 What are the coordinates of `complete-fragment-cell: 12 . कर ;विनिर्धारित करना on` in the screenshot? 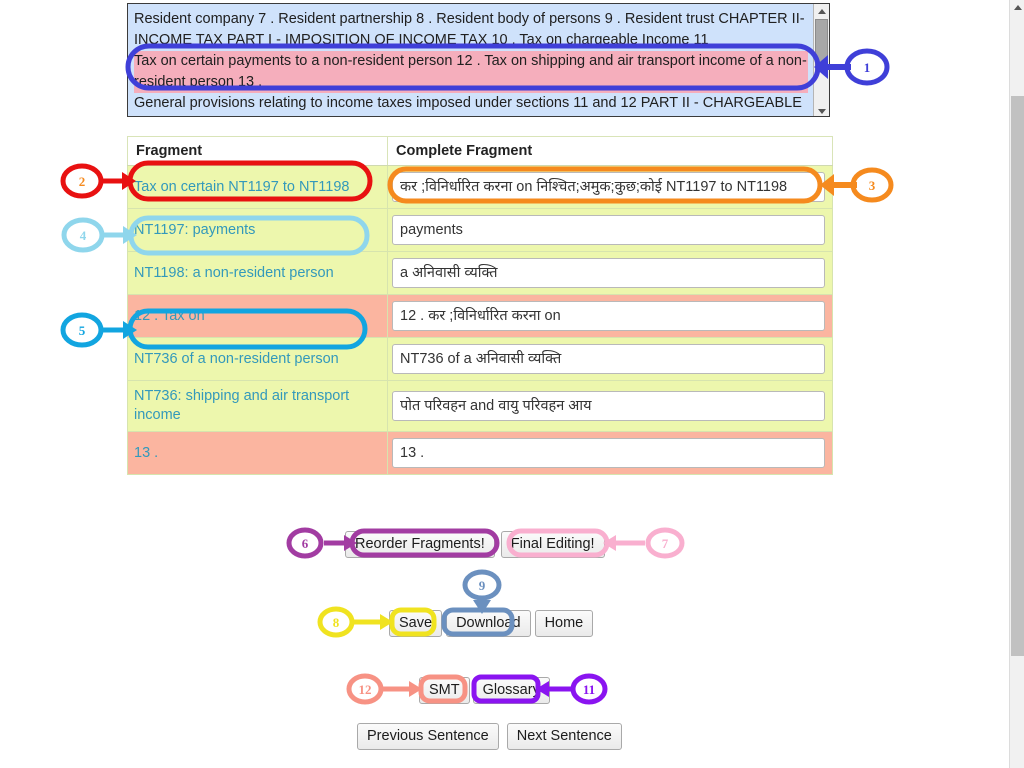 It's located at (610, 316).